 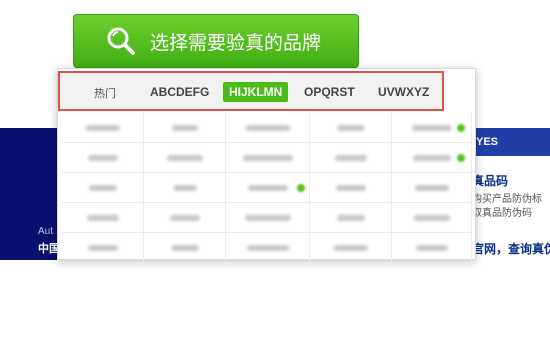 I want to click on tab-opqrst: OPQRST, so click(x=329, y=92).